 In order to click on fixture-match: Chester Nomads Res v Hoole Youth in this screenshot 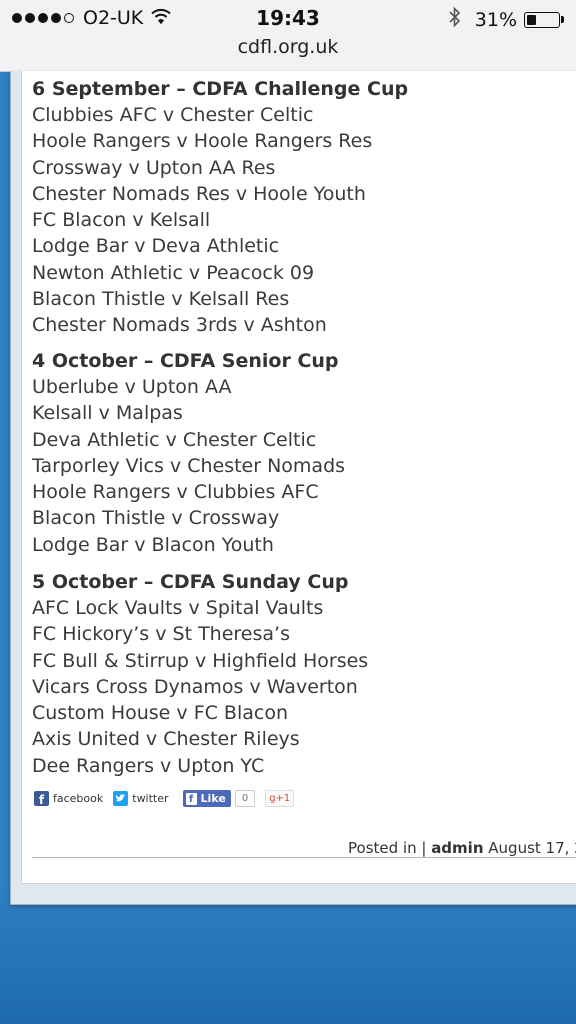, I will do `click(199, 193)`.